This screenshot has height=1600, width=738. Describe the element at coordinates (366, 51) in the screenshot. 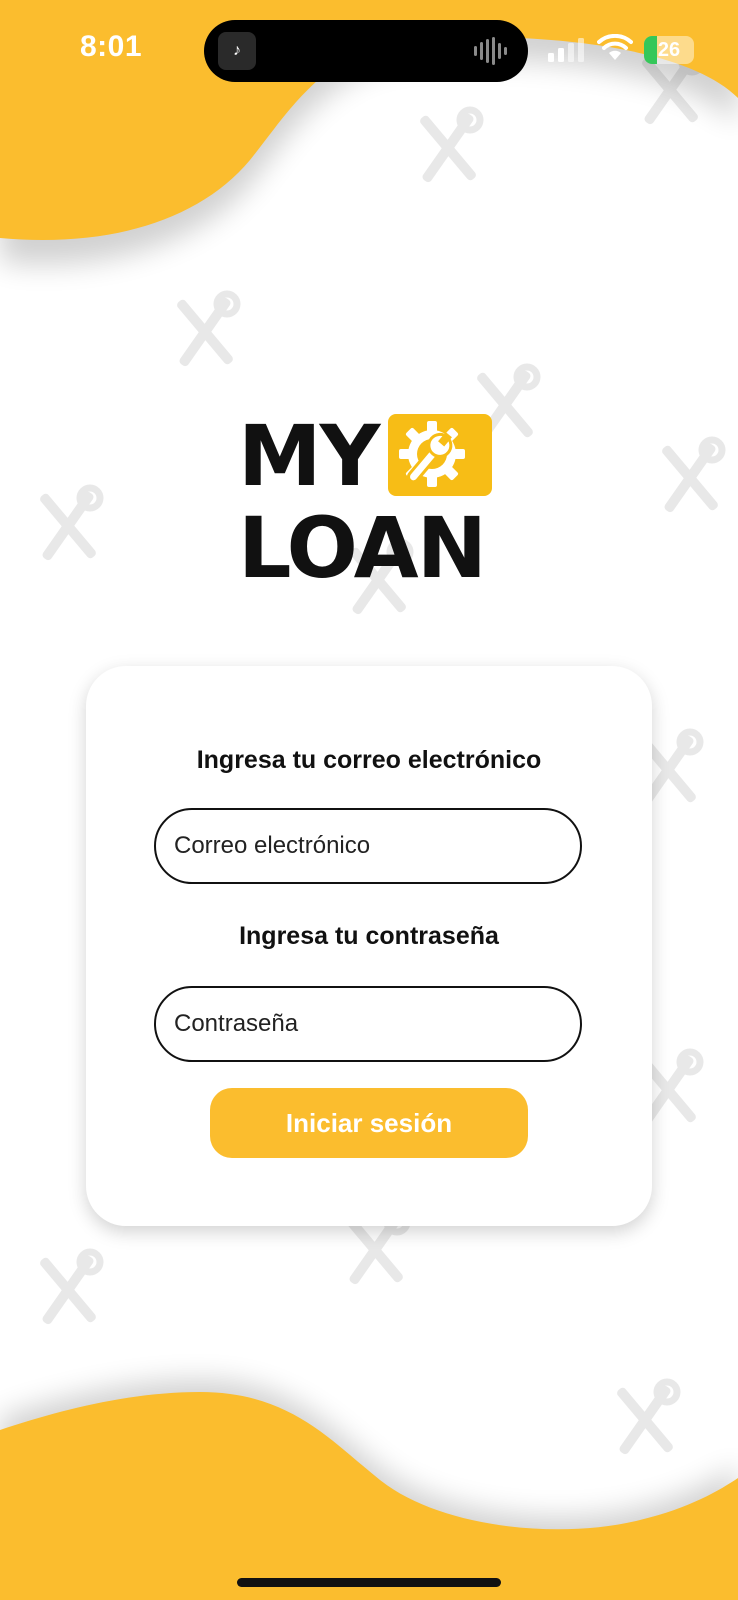

I see `dynamic-island: ♪` at that location.